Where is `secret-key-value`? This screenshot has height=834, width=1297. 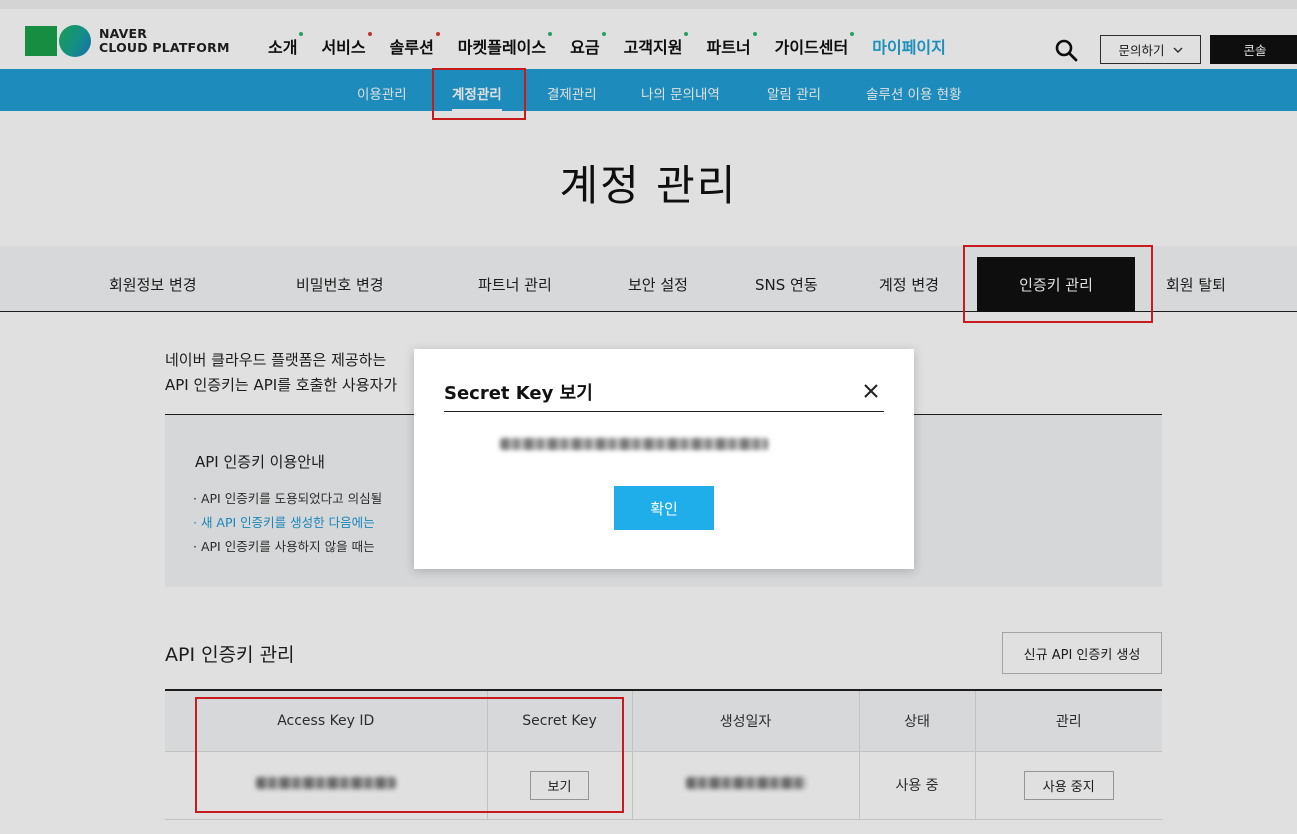 secret-key-value is located at coordinates (634, 444).